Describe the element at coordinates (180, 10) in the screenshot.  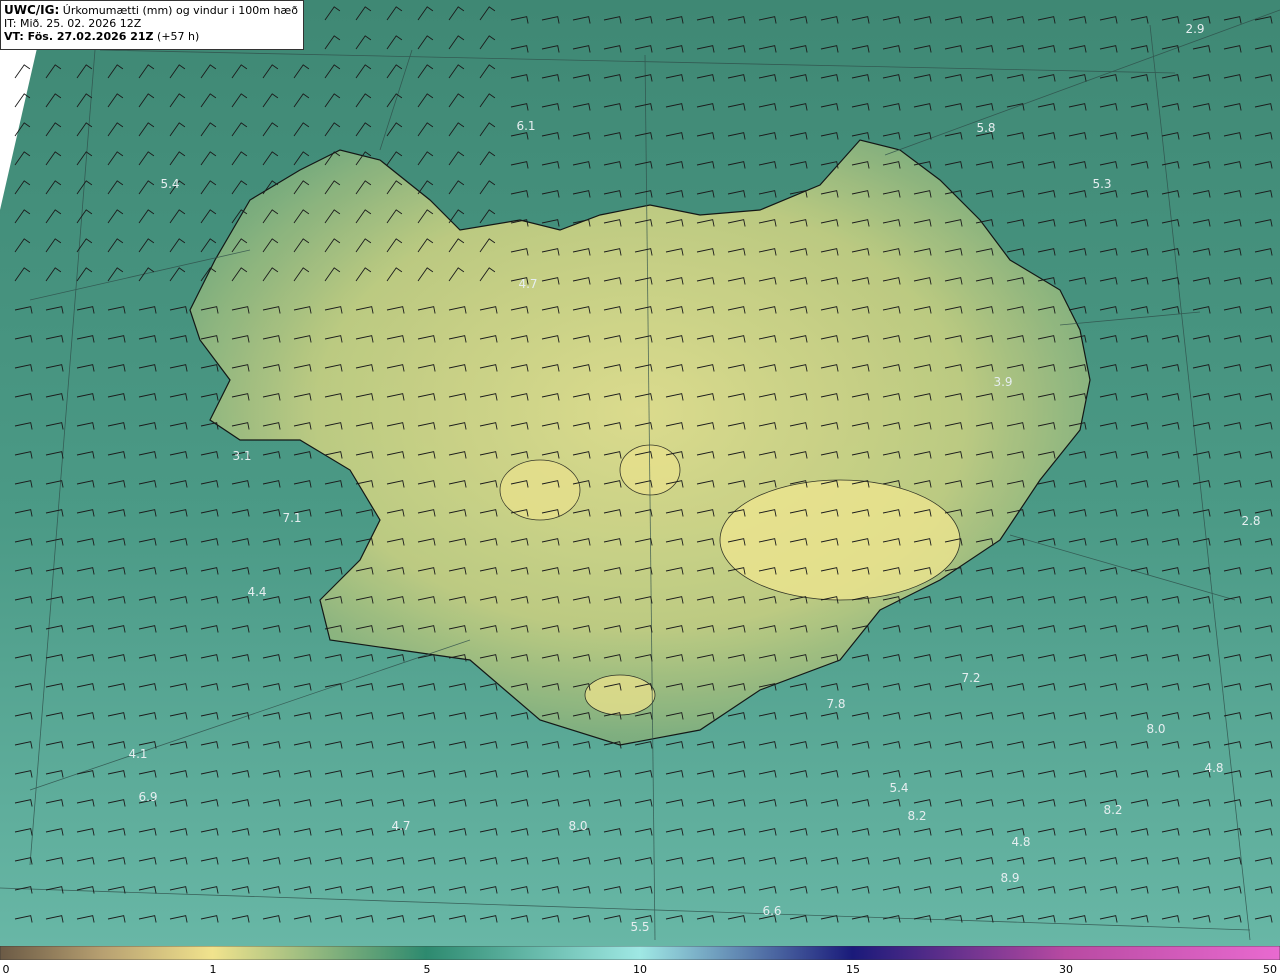
I see `product-title: Úrkomumætti (mm) og vindur i 100m hæð` at that location.